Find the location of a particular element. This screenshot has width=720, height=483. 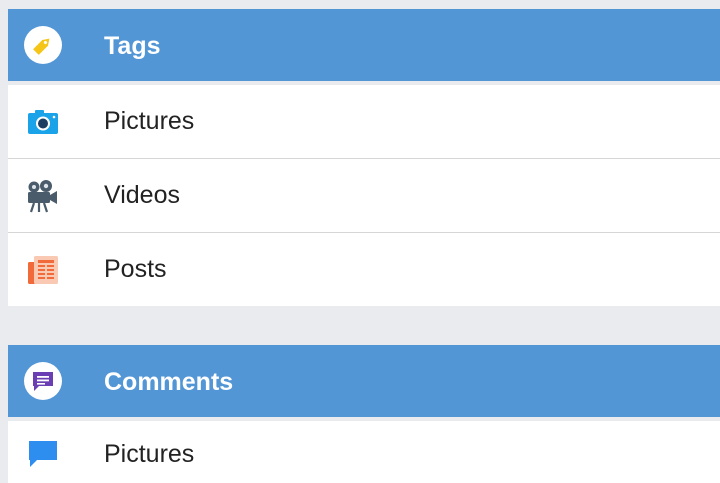

list-item-tags-posts: Posts is located at coordinates (364, 269).